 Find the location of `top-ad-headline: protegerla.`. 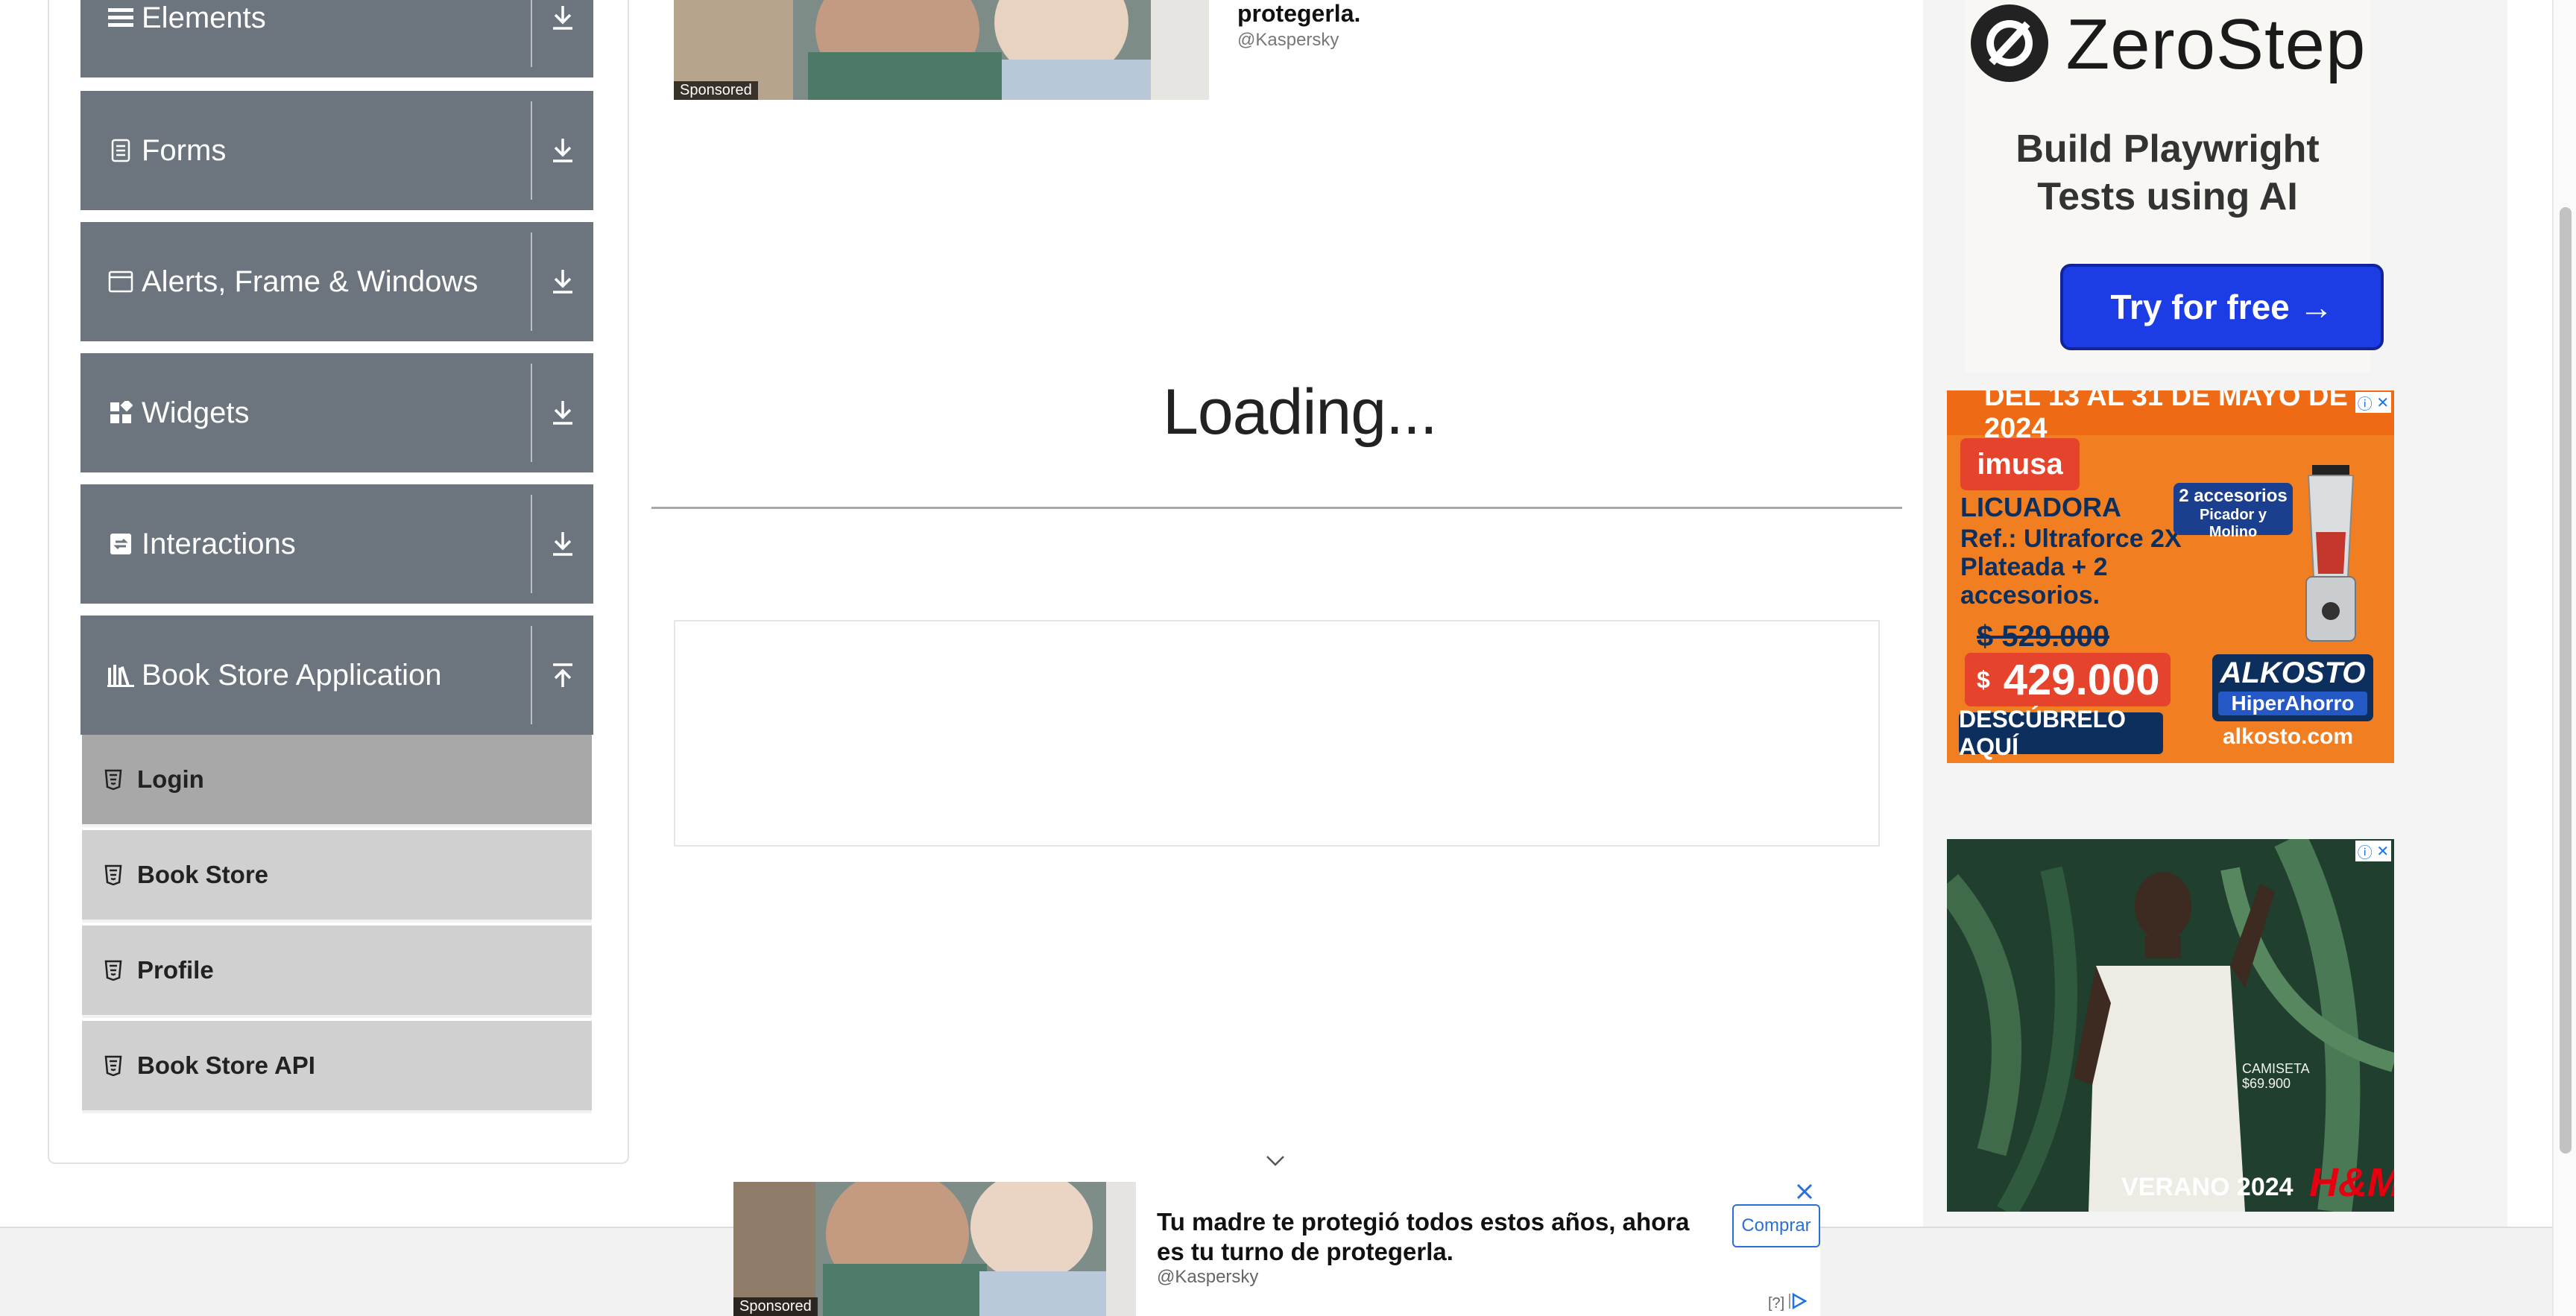

top-ad-headline: protegerla. is located at coordinates (1298, 14).